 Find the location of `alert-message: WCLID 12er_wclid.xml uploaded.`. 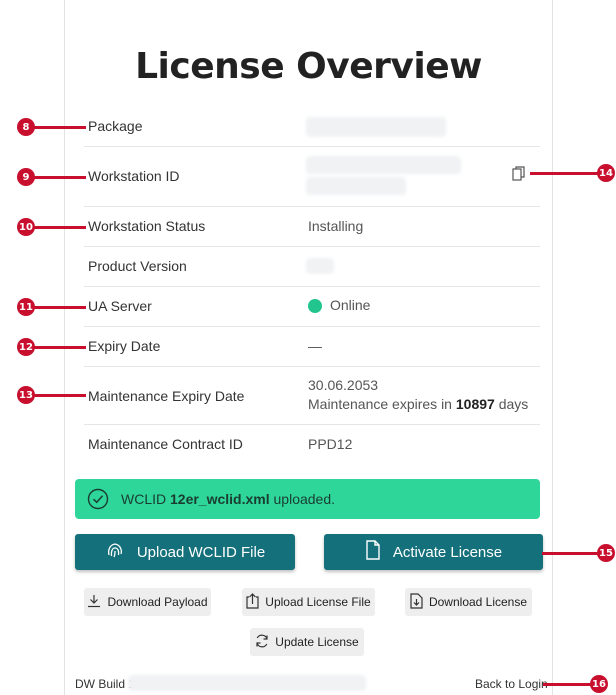

alert-message: WCLID 12er_wclid.xml uploaded. is located at coordinates (228, 499).